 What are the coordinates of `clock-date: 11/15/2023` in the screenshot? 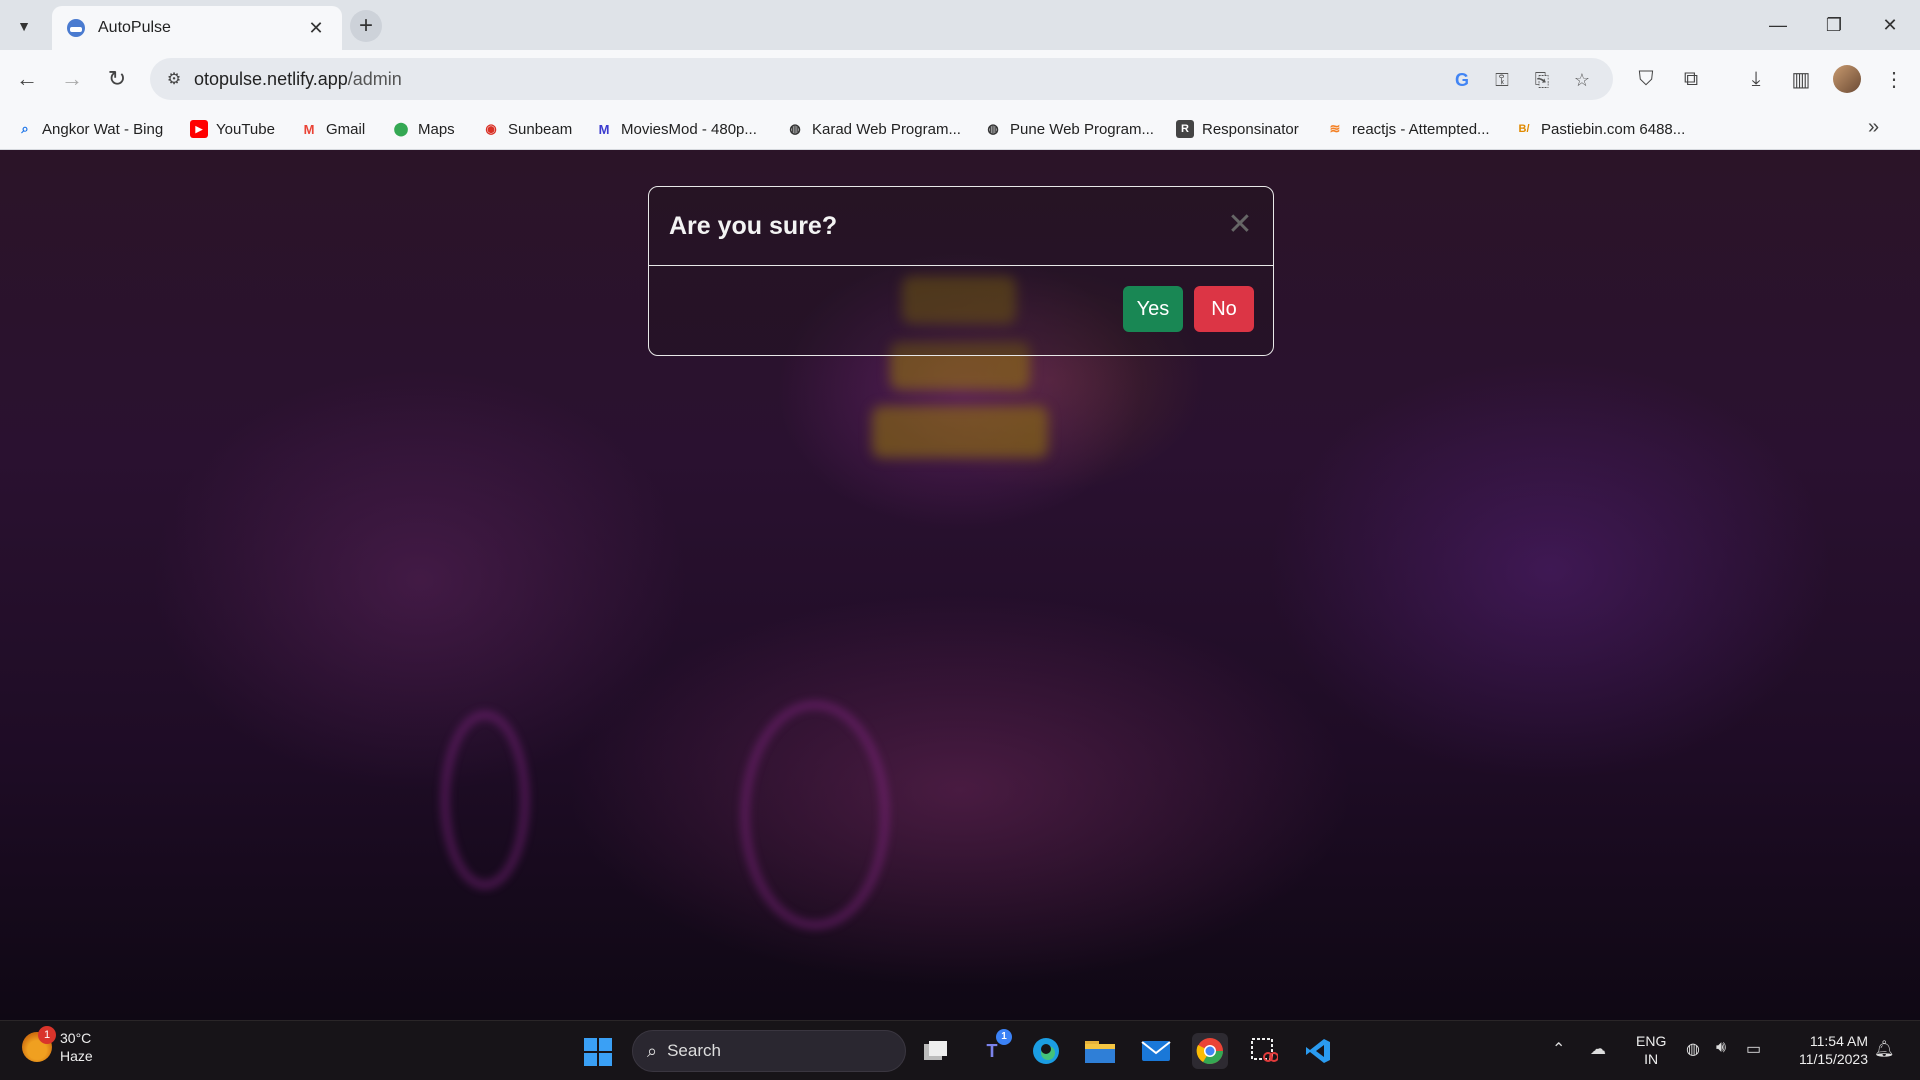 It's located at (1833, 1059).